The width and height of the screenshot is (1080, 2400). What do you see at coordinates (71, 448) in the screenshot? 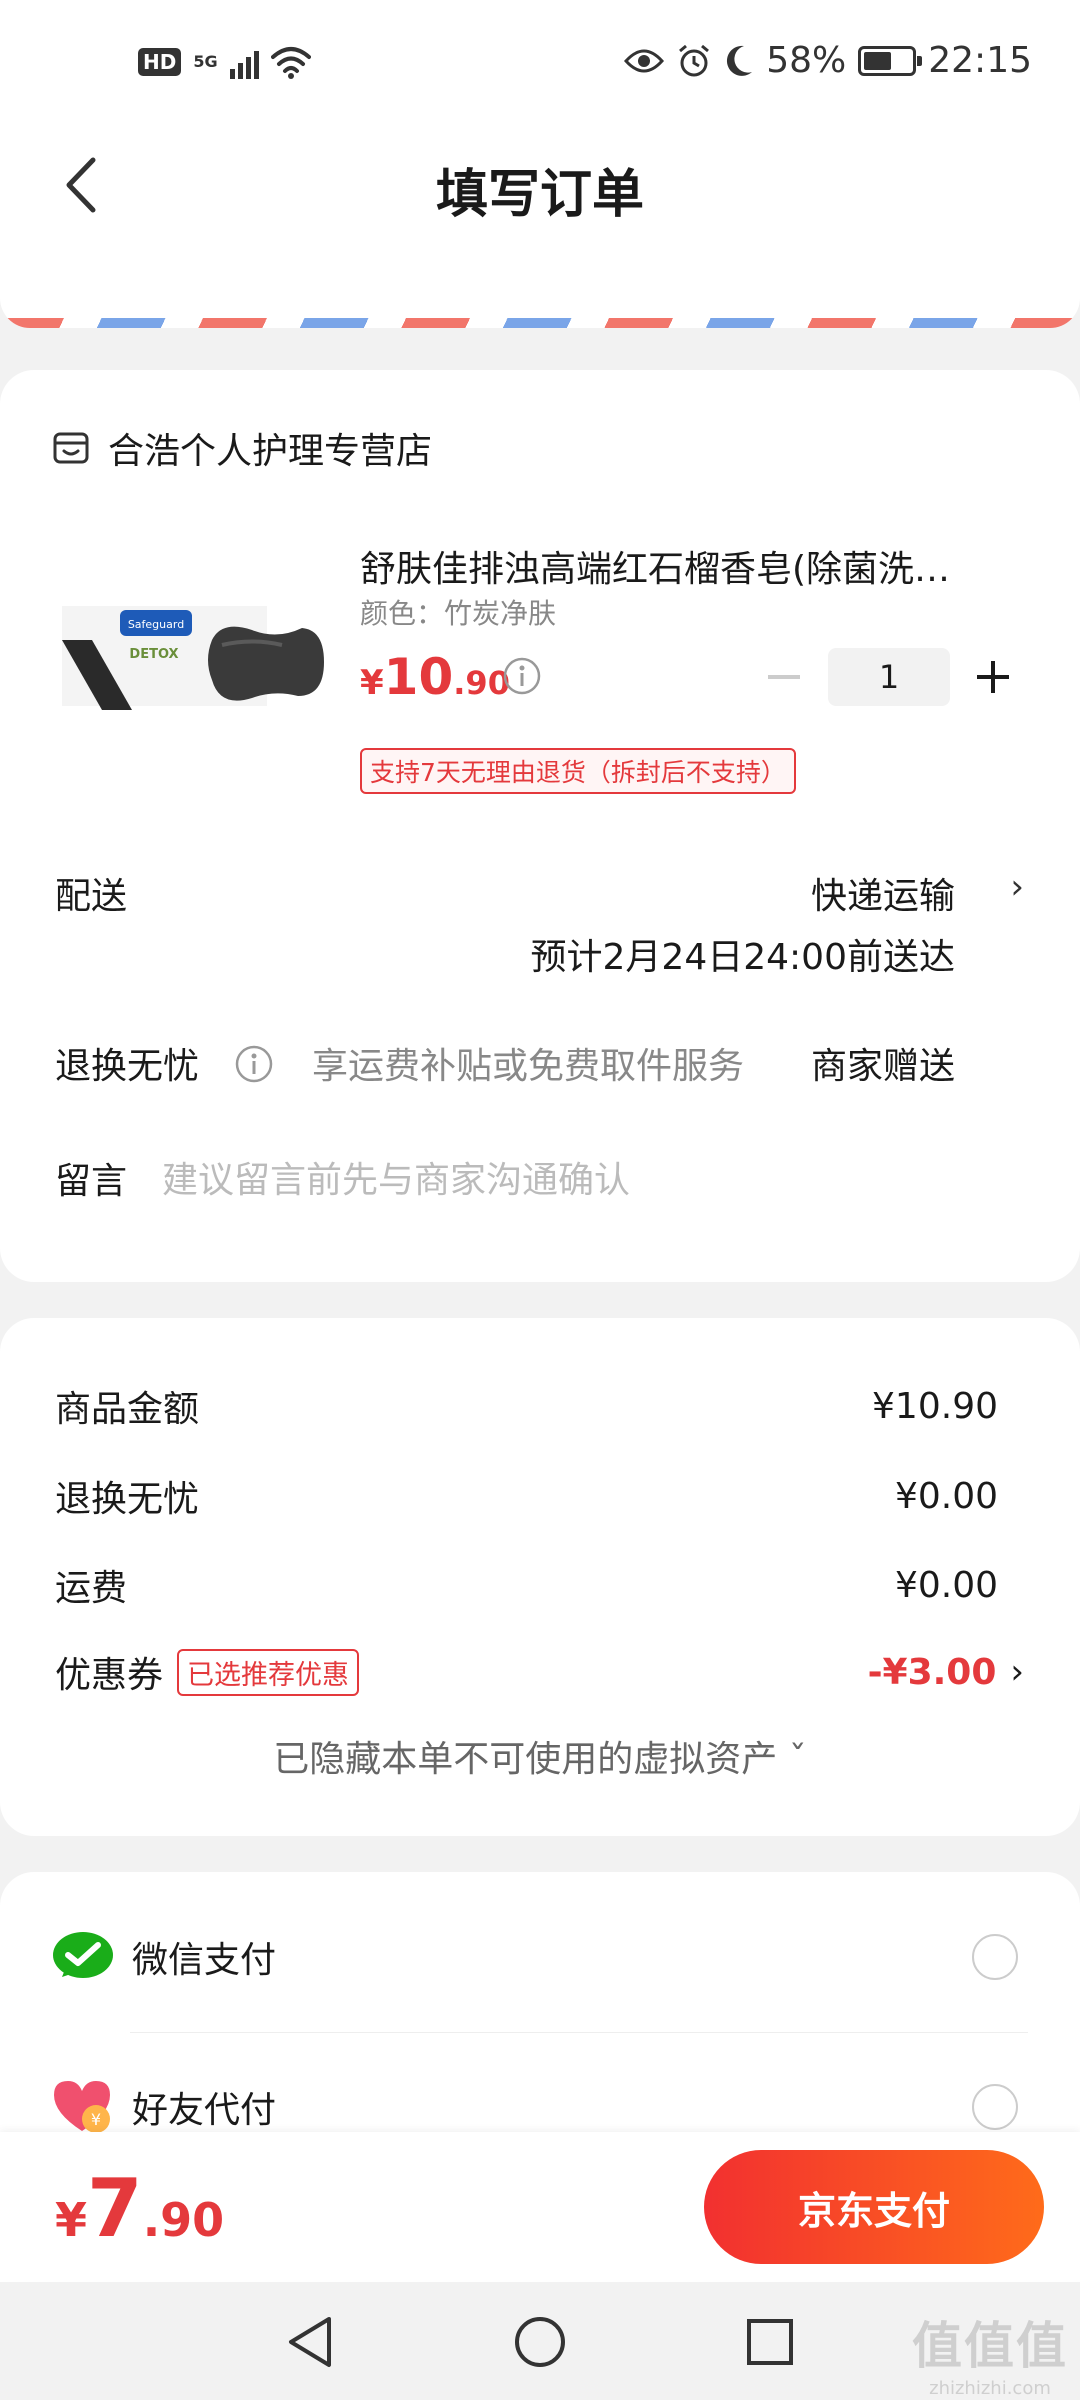
I see `shop-icon` at bounding box center [71, 448].